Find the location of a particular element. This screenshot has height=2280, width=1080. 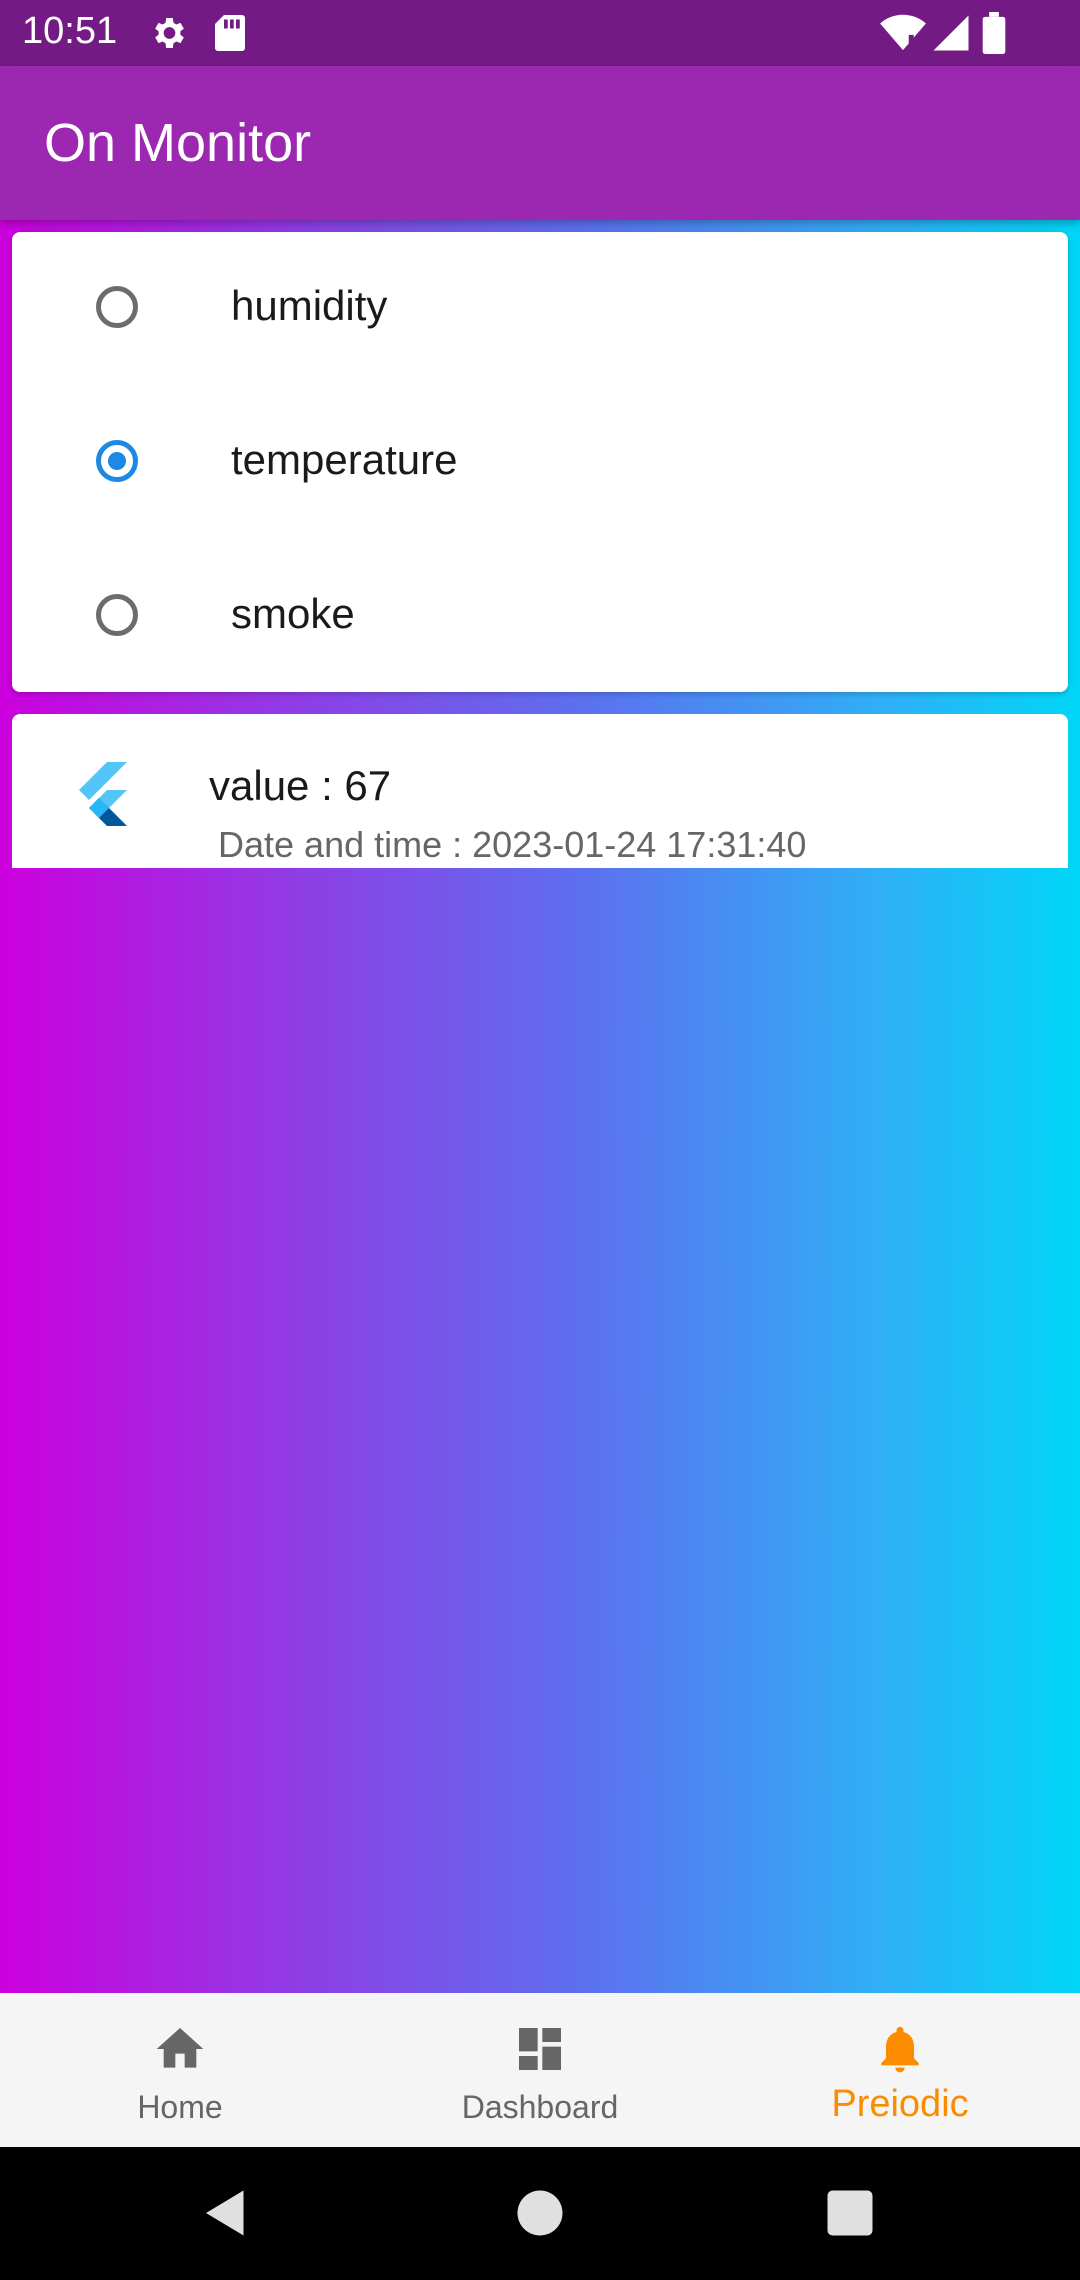

home-button-icon is located at coordinates (540, 2213).